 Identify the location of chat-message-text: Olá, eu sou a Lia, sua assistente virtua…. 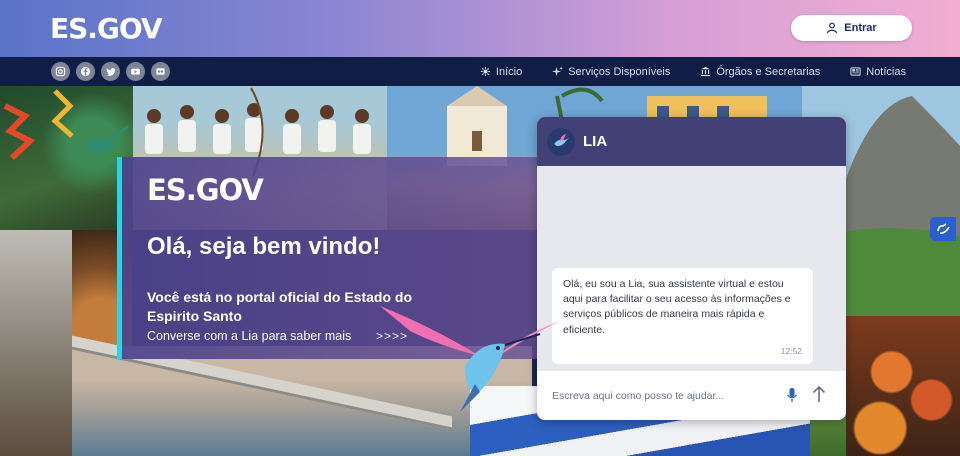
(677, 307).